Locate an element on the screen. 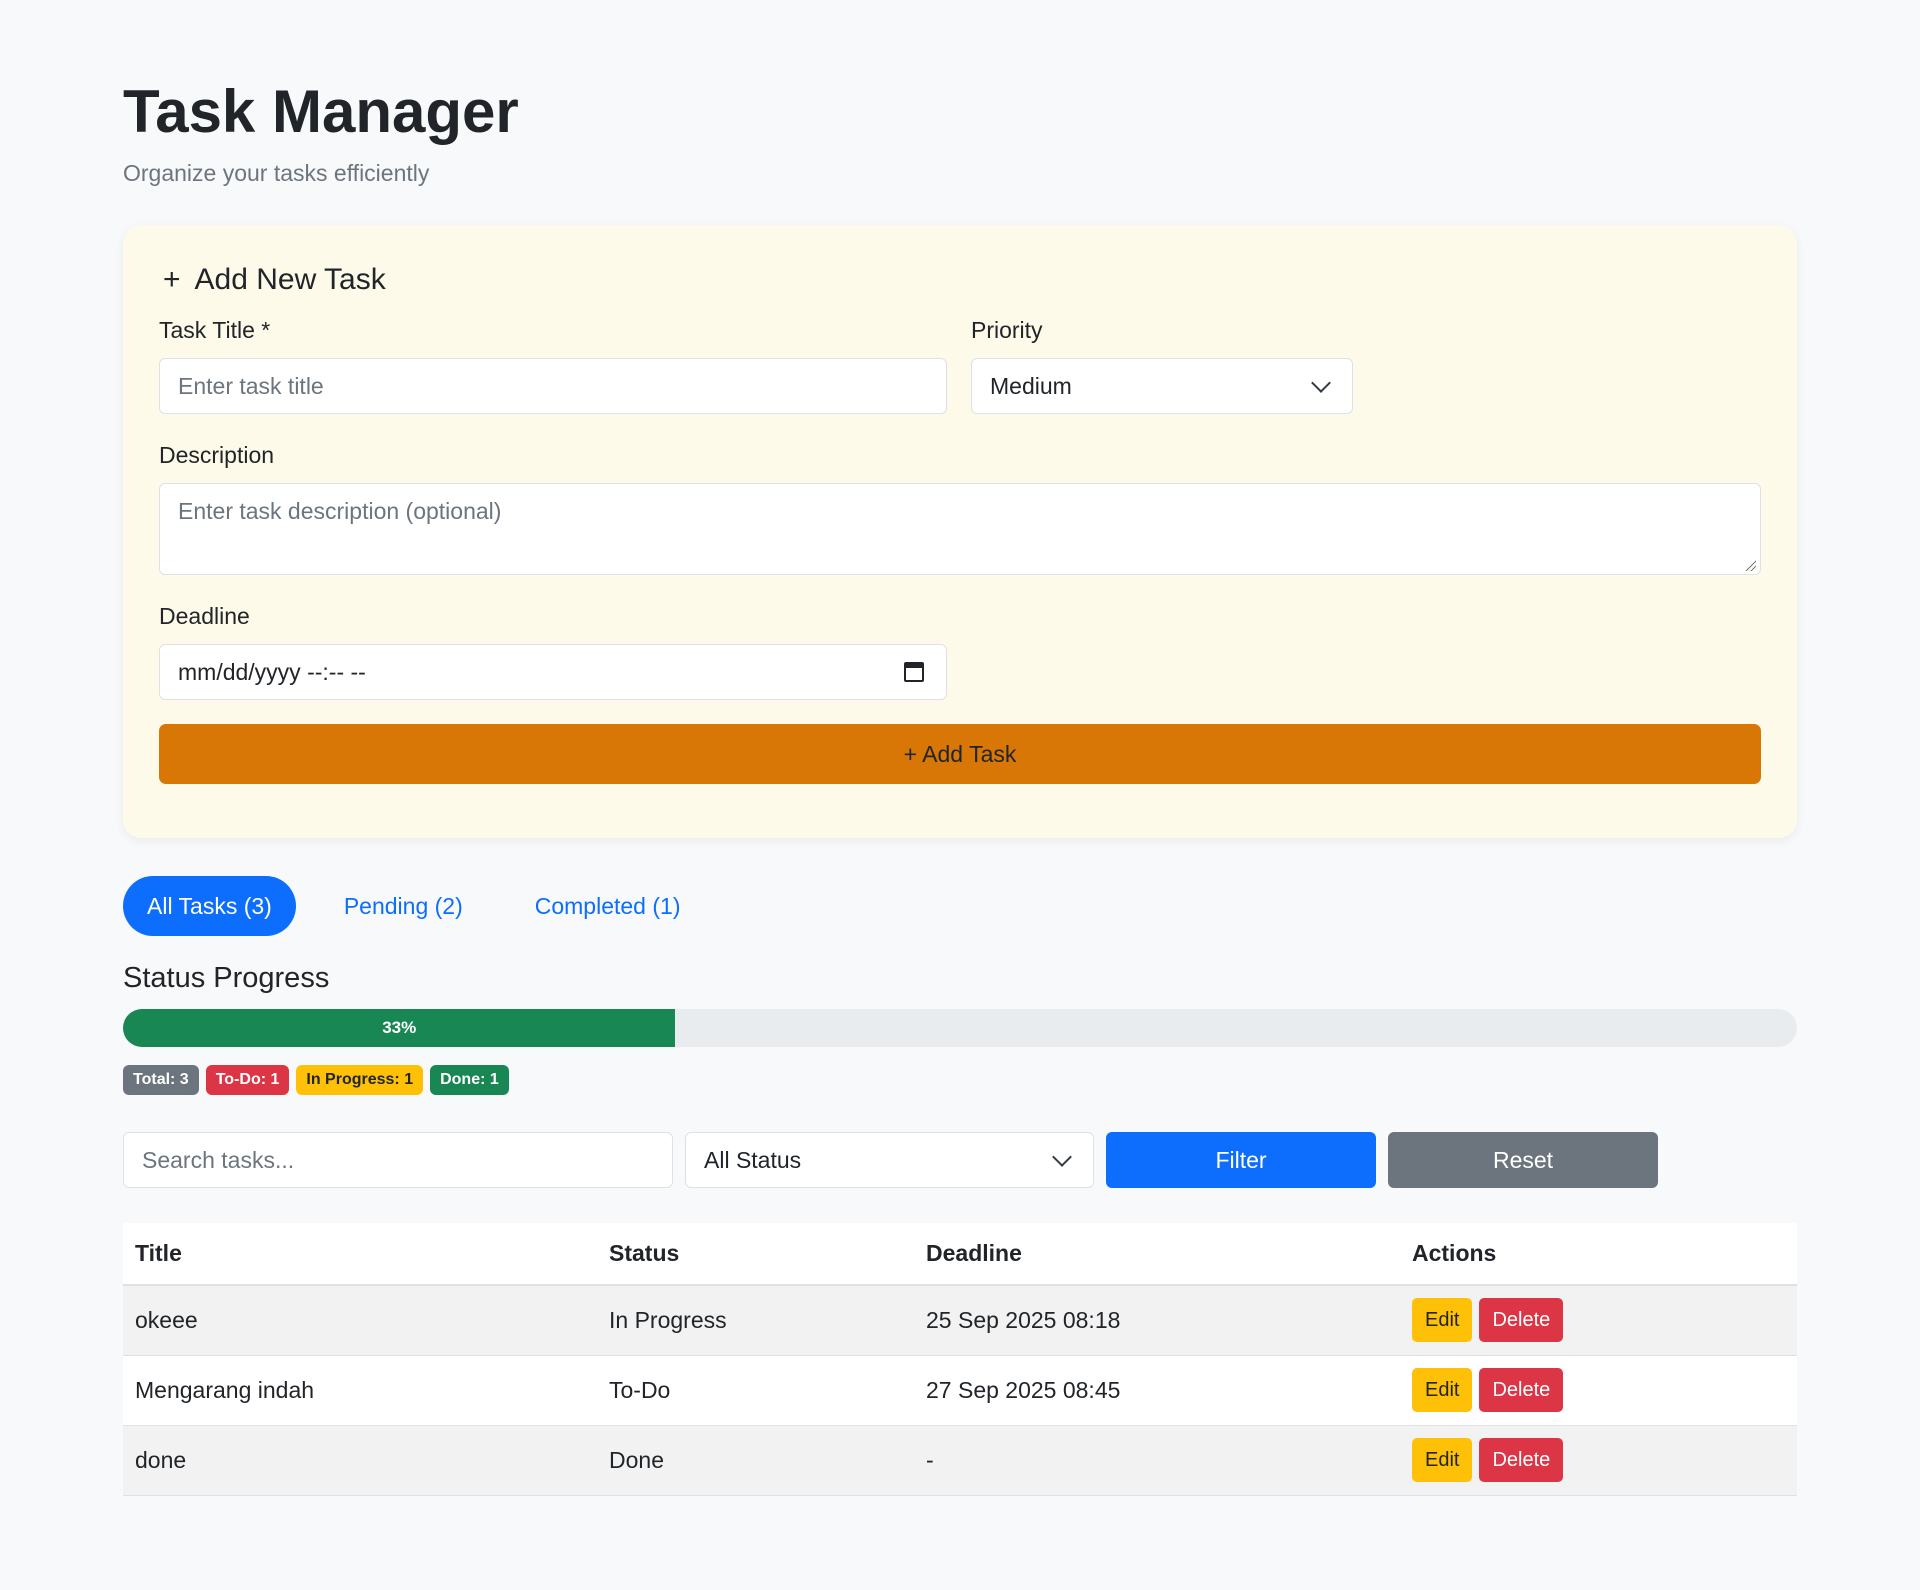 Image resolution: width=1920 pixels, height=1590 pixels. task-title-label: Task Title * is located at coordinates (215, 330).